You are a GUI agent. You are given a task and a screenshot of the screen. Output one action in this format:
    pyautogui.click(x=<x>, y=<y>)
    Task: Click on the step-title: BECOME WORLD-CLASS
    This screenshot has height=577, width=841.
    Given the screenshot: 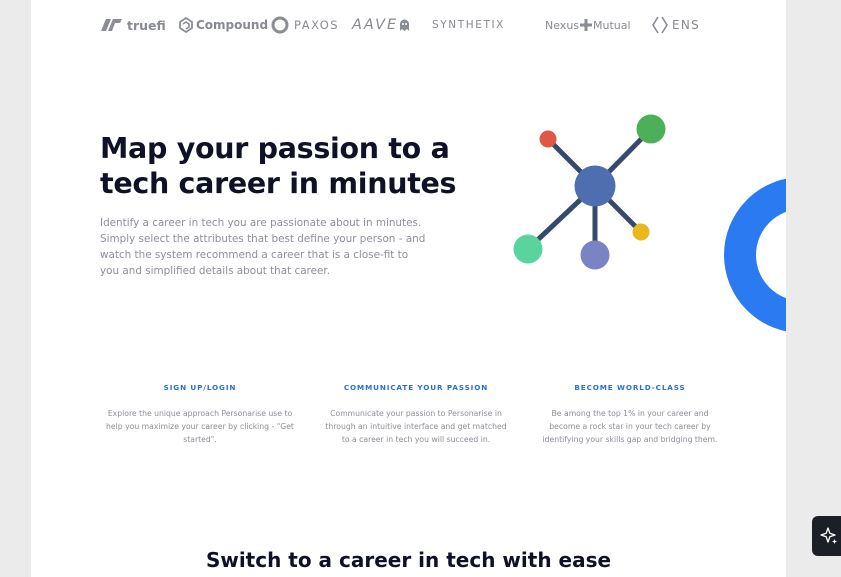 What is the action you would take?
    pyautogui.click(x=630, y=387)
    